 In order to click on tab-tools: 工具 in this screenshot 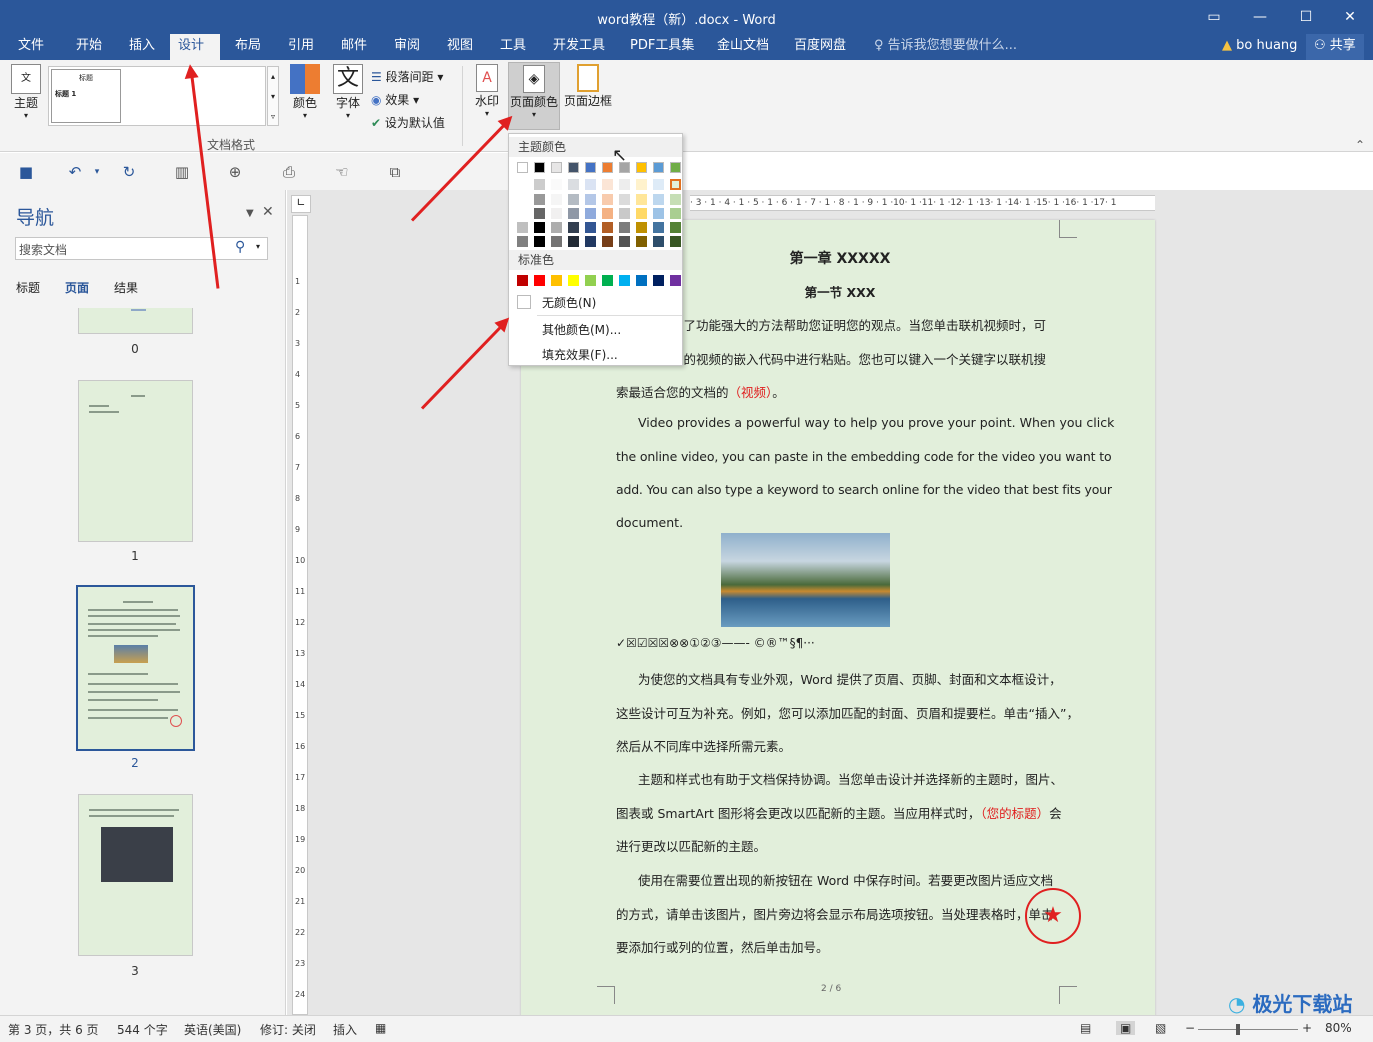, I will do `click(513, 47)`.